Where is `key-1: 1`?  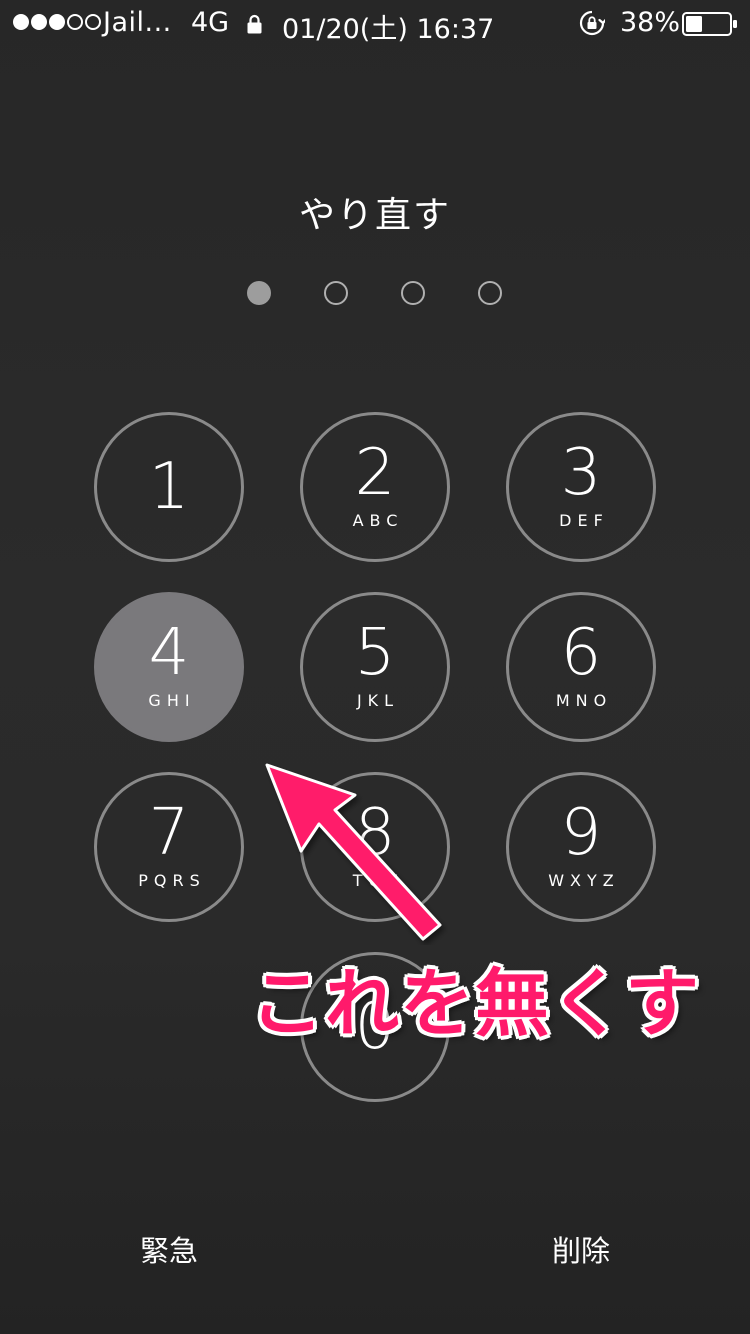 key-1: 1 is located at coordinates (169, 487).